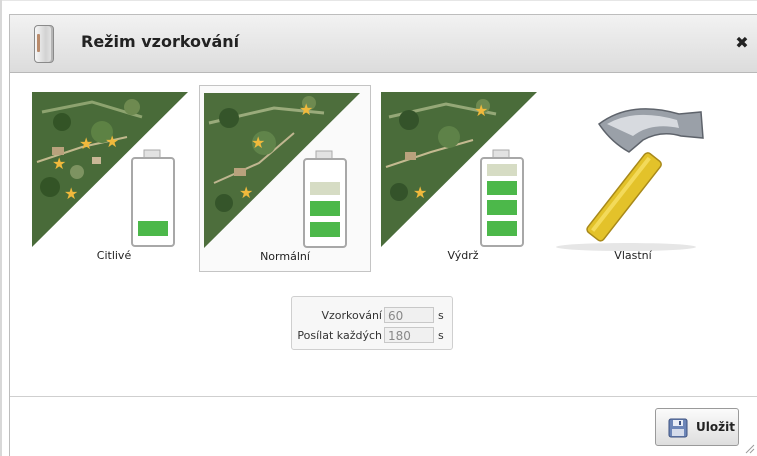  I want to click on dialog-header: Režim vzorkování ✖, so click(383, 44).